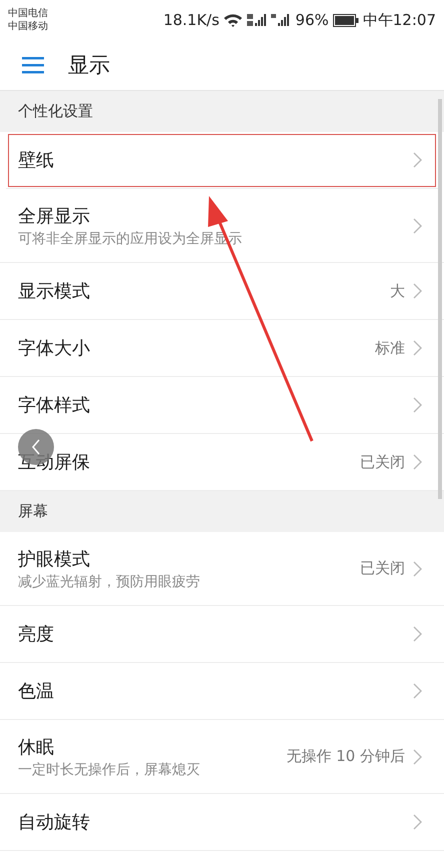 This screenshot has height=853, width=444. I want to click on carrier-name: 中国电信, so click(28, 13).